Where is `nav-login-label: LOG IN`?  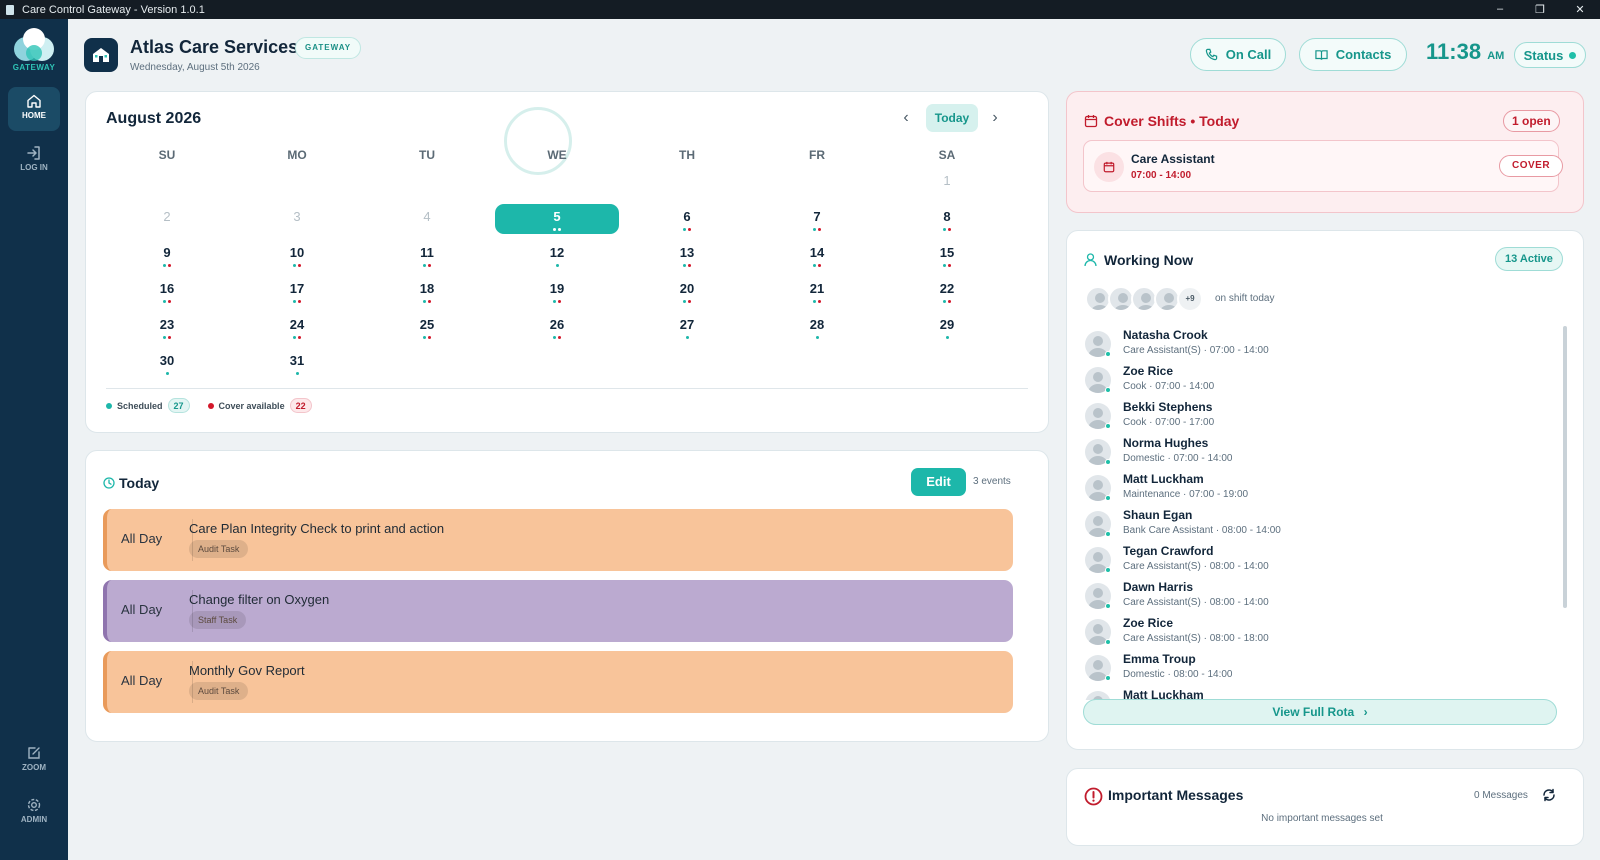 nav-login-label: LOG IN is located at coordinates (34, 167).